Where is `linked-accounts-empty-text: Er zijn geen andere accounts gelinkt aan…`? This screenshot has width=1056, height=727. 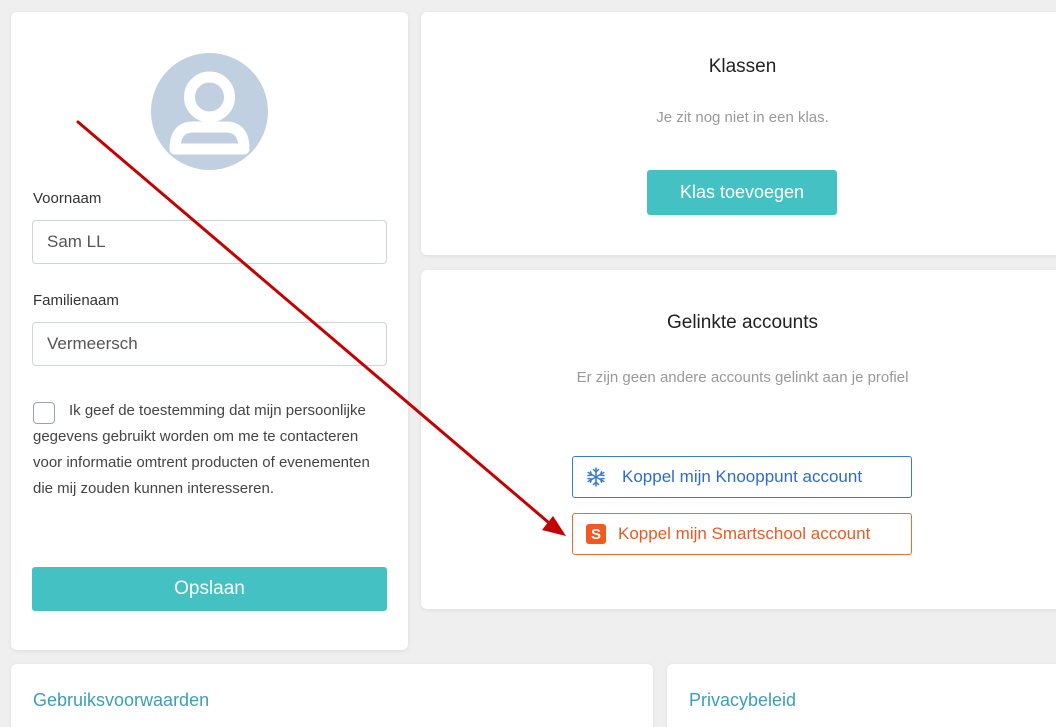 linked-accounts-empty-text: Er zijn geen andere accounts gelinkt aan… is located at coordinates (742, 377).